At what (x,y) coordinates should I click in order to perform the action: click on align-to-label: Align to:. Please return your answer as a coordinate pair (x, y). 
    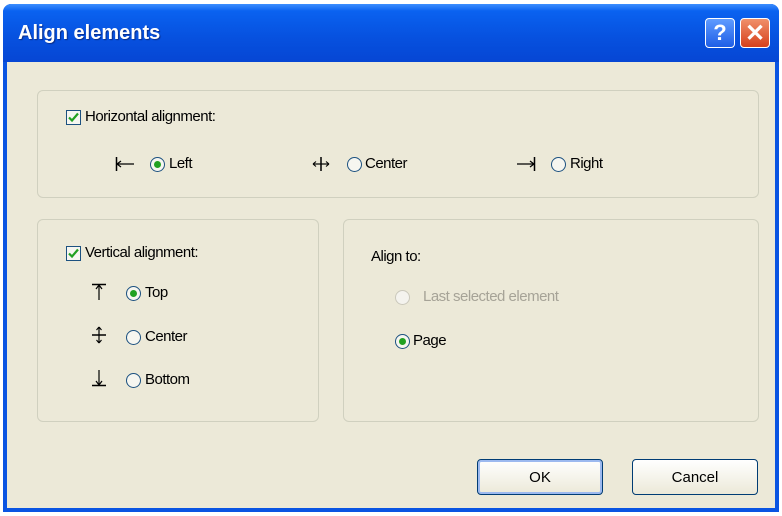
    Looking at the image, I should click on (396, 256).